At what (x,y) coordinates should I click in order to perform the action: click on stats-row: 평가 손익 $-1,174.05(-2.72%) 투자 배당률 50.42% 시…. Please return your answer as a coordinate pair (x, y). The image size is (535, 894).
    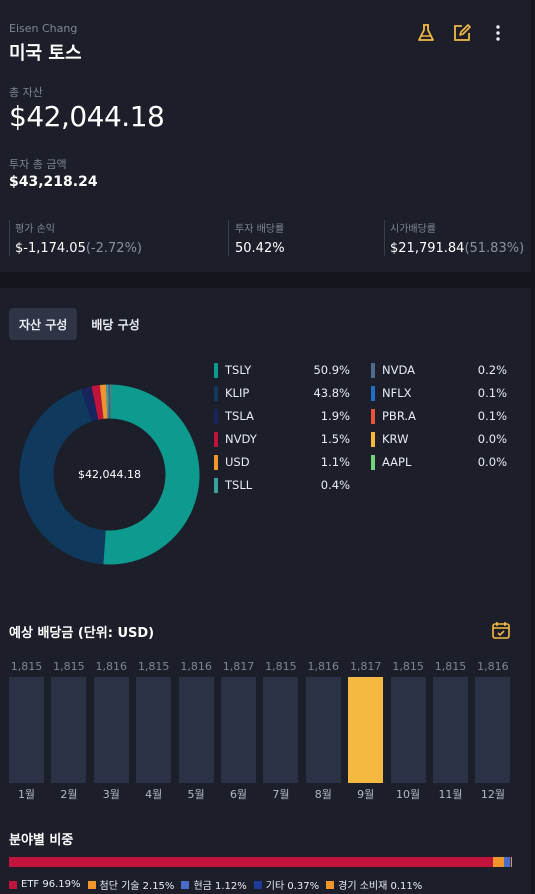
    Looking at the image, I should click on (267, 239).